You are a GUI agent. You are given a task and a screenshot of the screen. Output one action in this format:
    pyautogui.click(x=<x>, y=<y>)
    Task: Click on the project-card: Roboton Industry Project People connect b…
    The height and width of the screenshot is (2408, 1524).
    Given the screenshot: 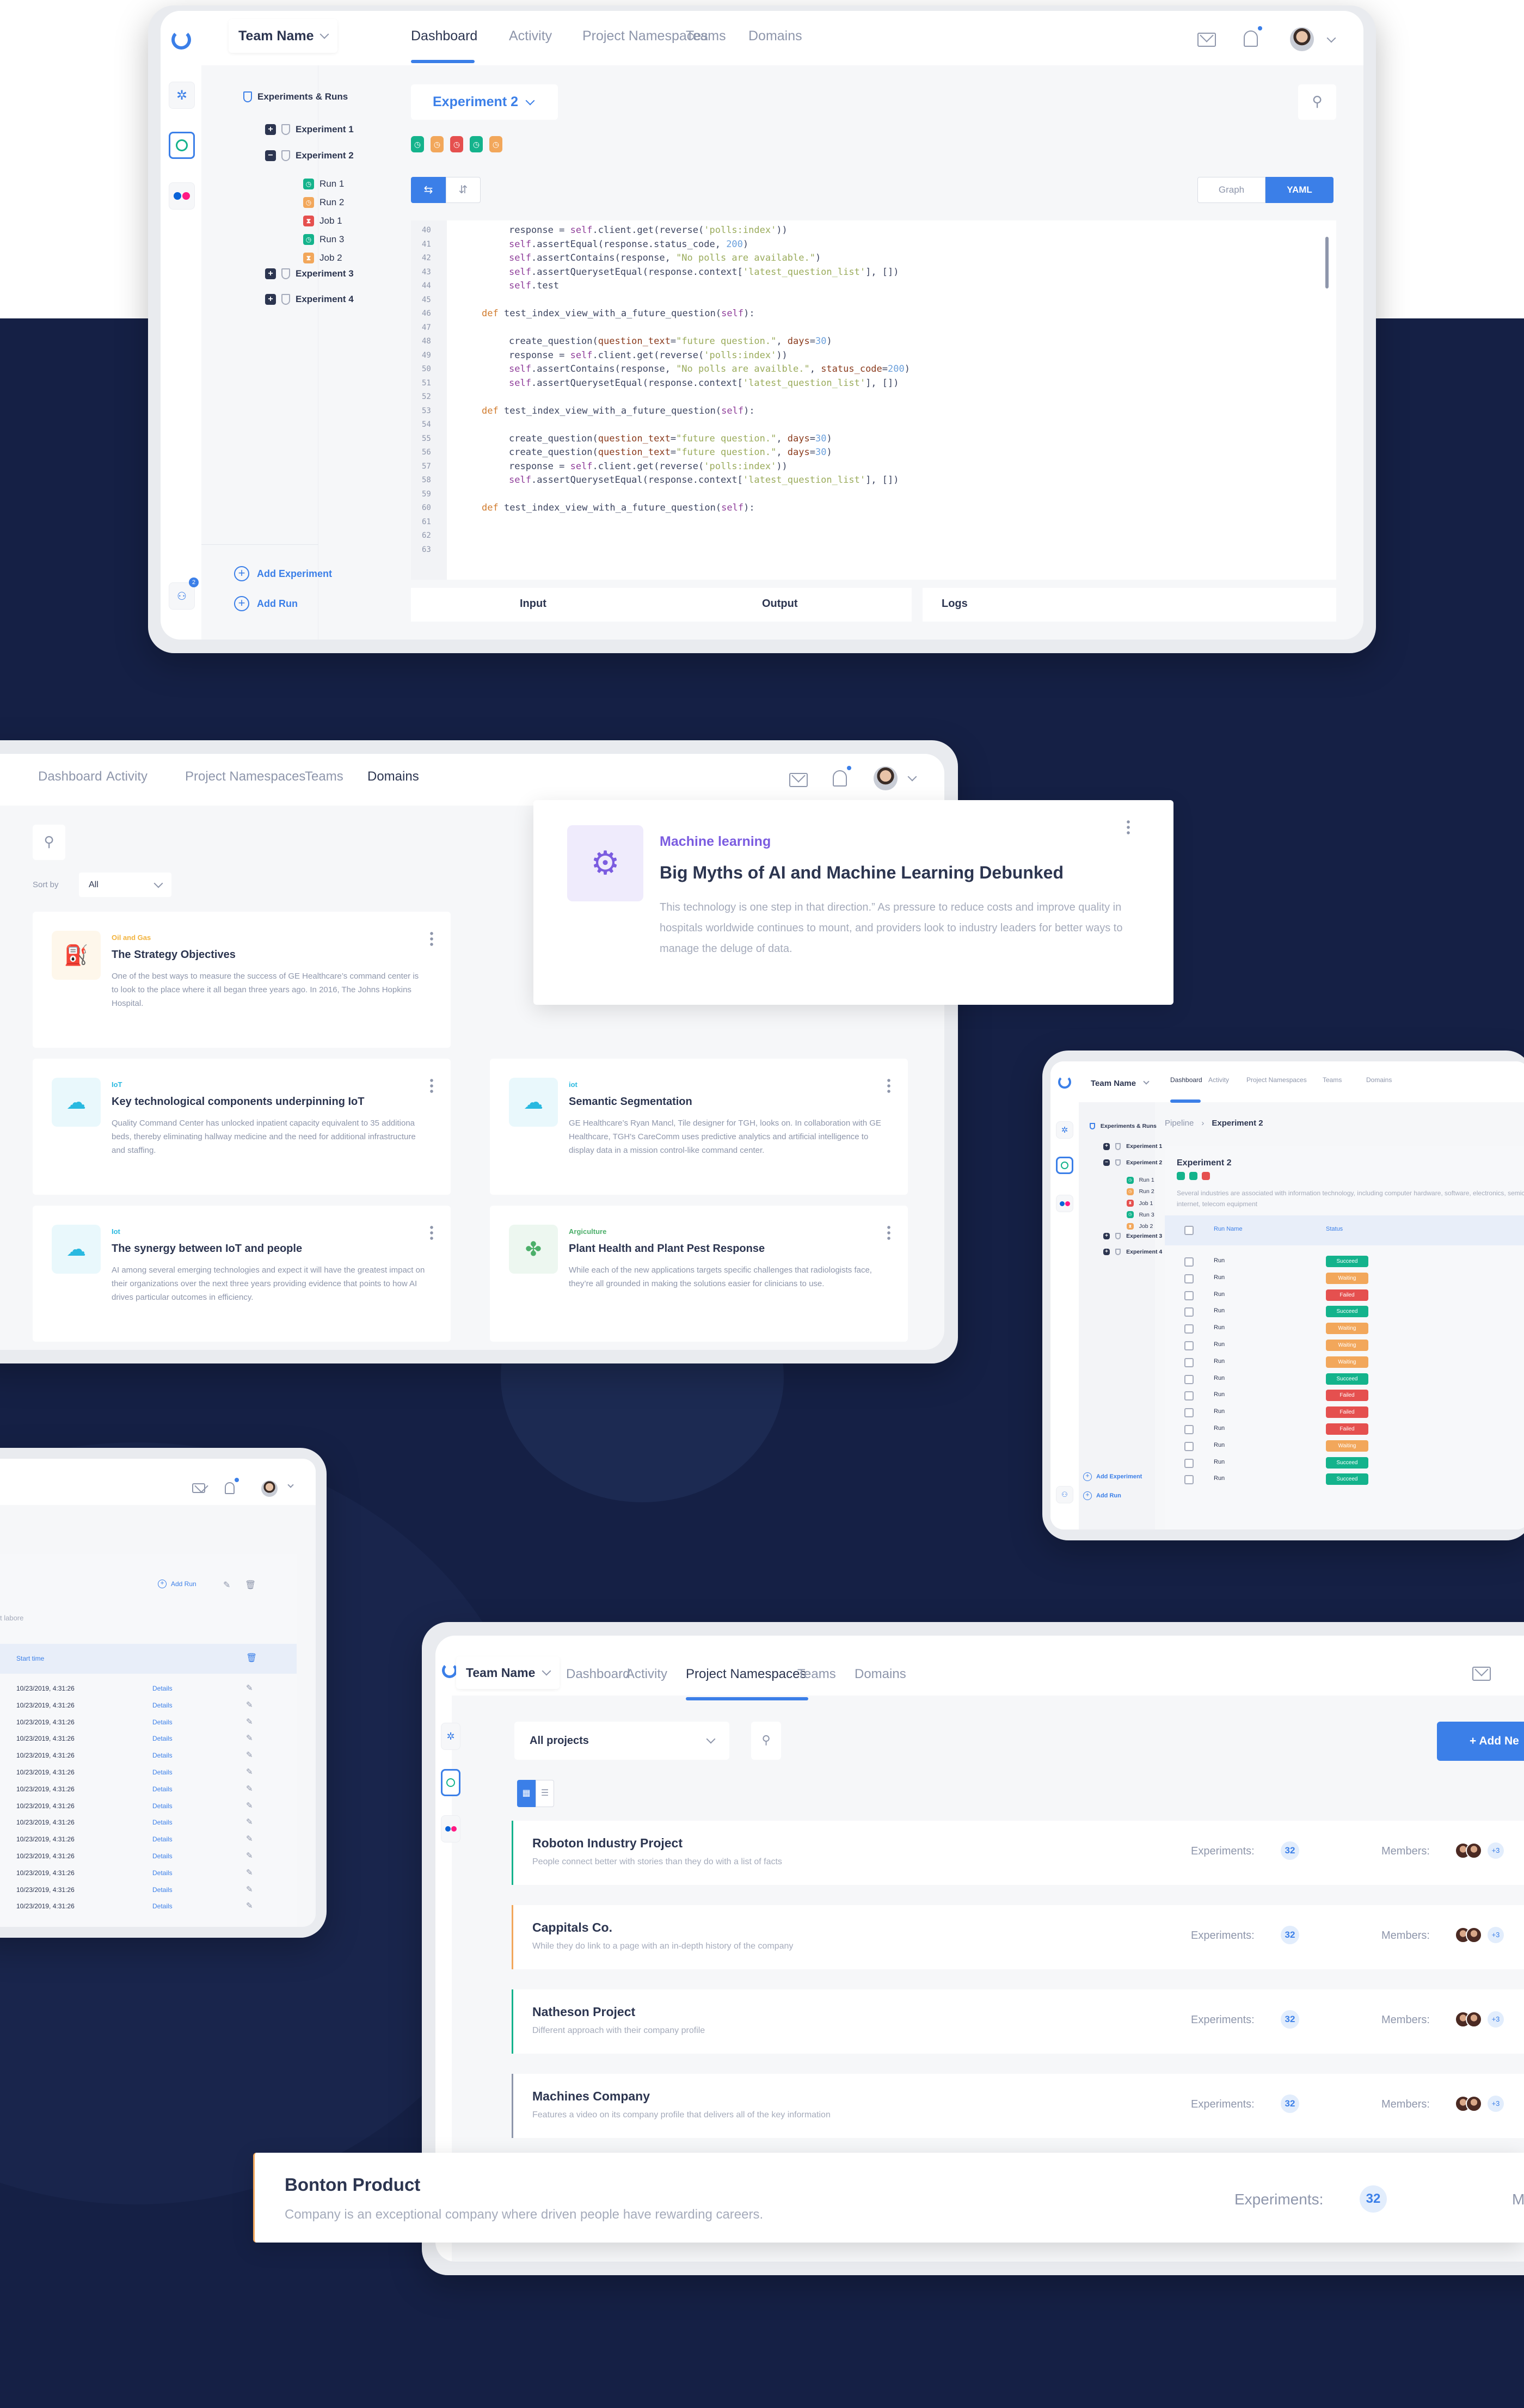 What is the action you would take?
    pyautogui.click(x=1018, y=1853)
    